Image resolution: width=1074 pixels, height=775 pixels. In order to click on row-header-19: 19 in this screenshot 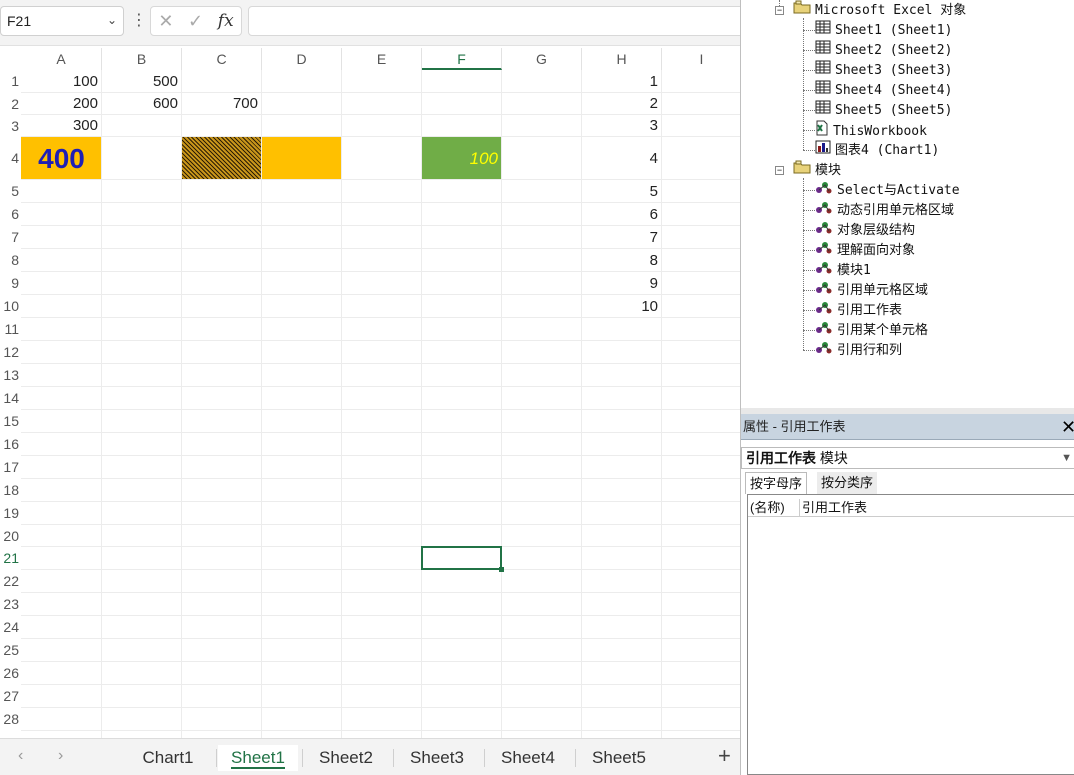, I will do `click(10, 513)`.